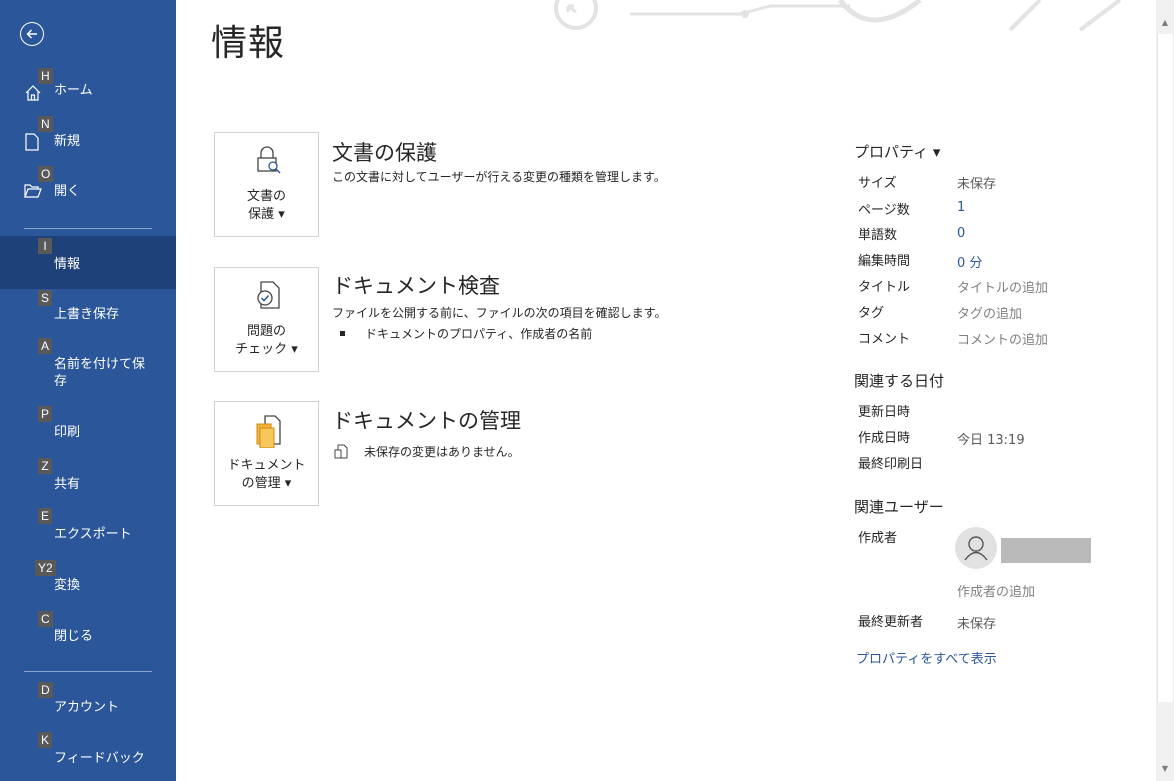 This screenshot has height=781, width=1174. Describe the element at coordinates (88, 189) in the screenshot. I see `sidebar-item-open: O 開く` at that location.